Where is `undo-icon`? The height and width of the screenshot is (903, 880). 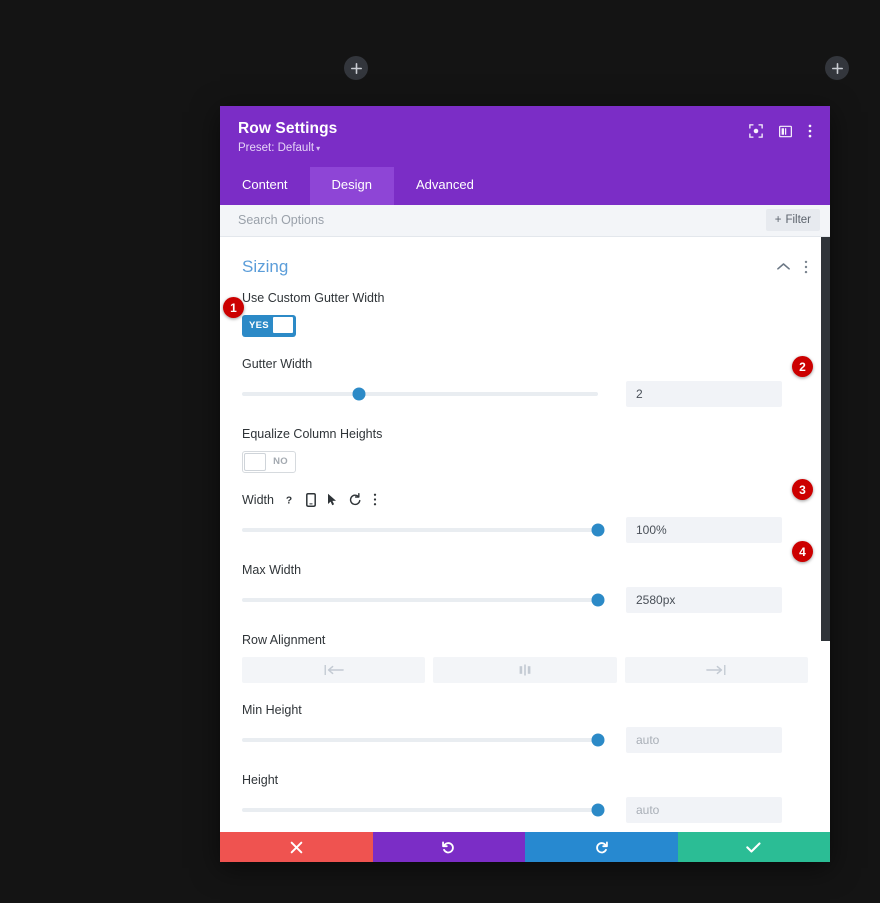 undo-icon is located at coordinates (448, 847).